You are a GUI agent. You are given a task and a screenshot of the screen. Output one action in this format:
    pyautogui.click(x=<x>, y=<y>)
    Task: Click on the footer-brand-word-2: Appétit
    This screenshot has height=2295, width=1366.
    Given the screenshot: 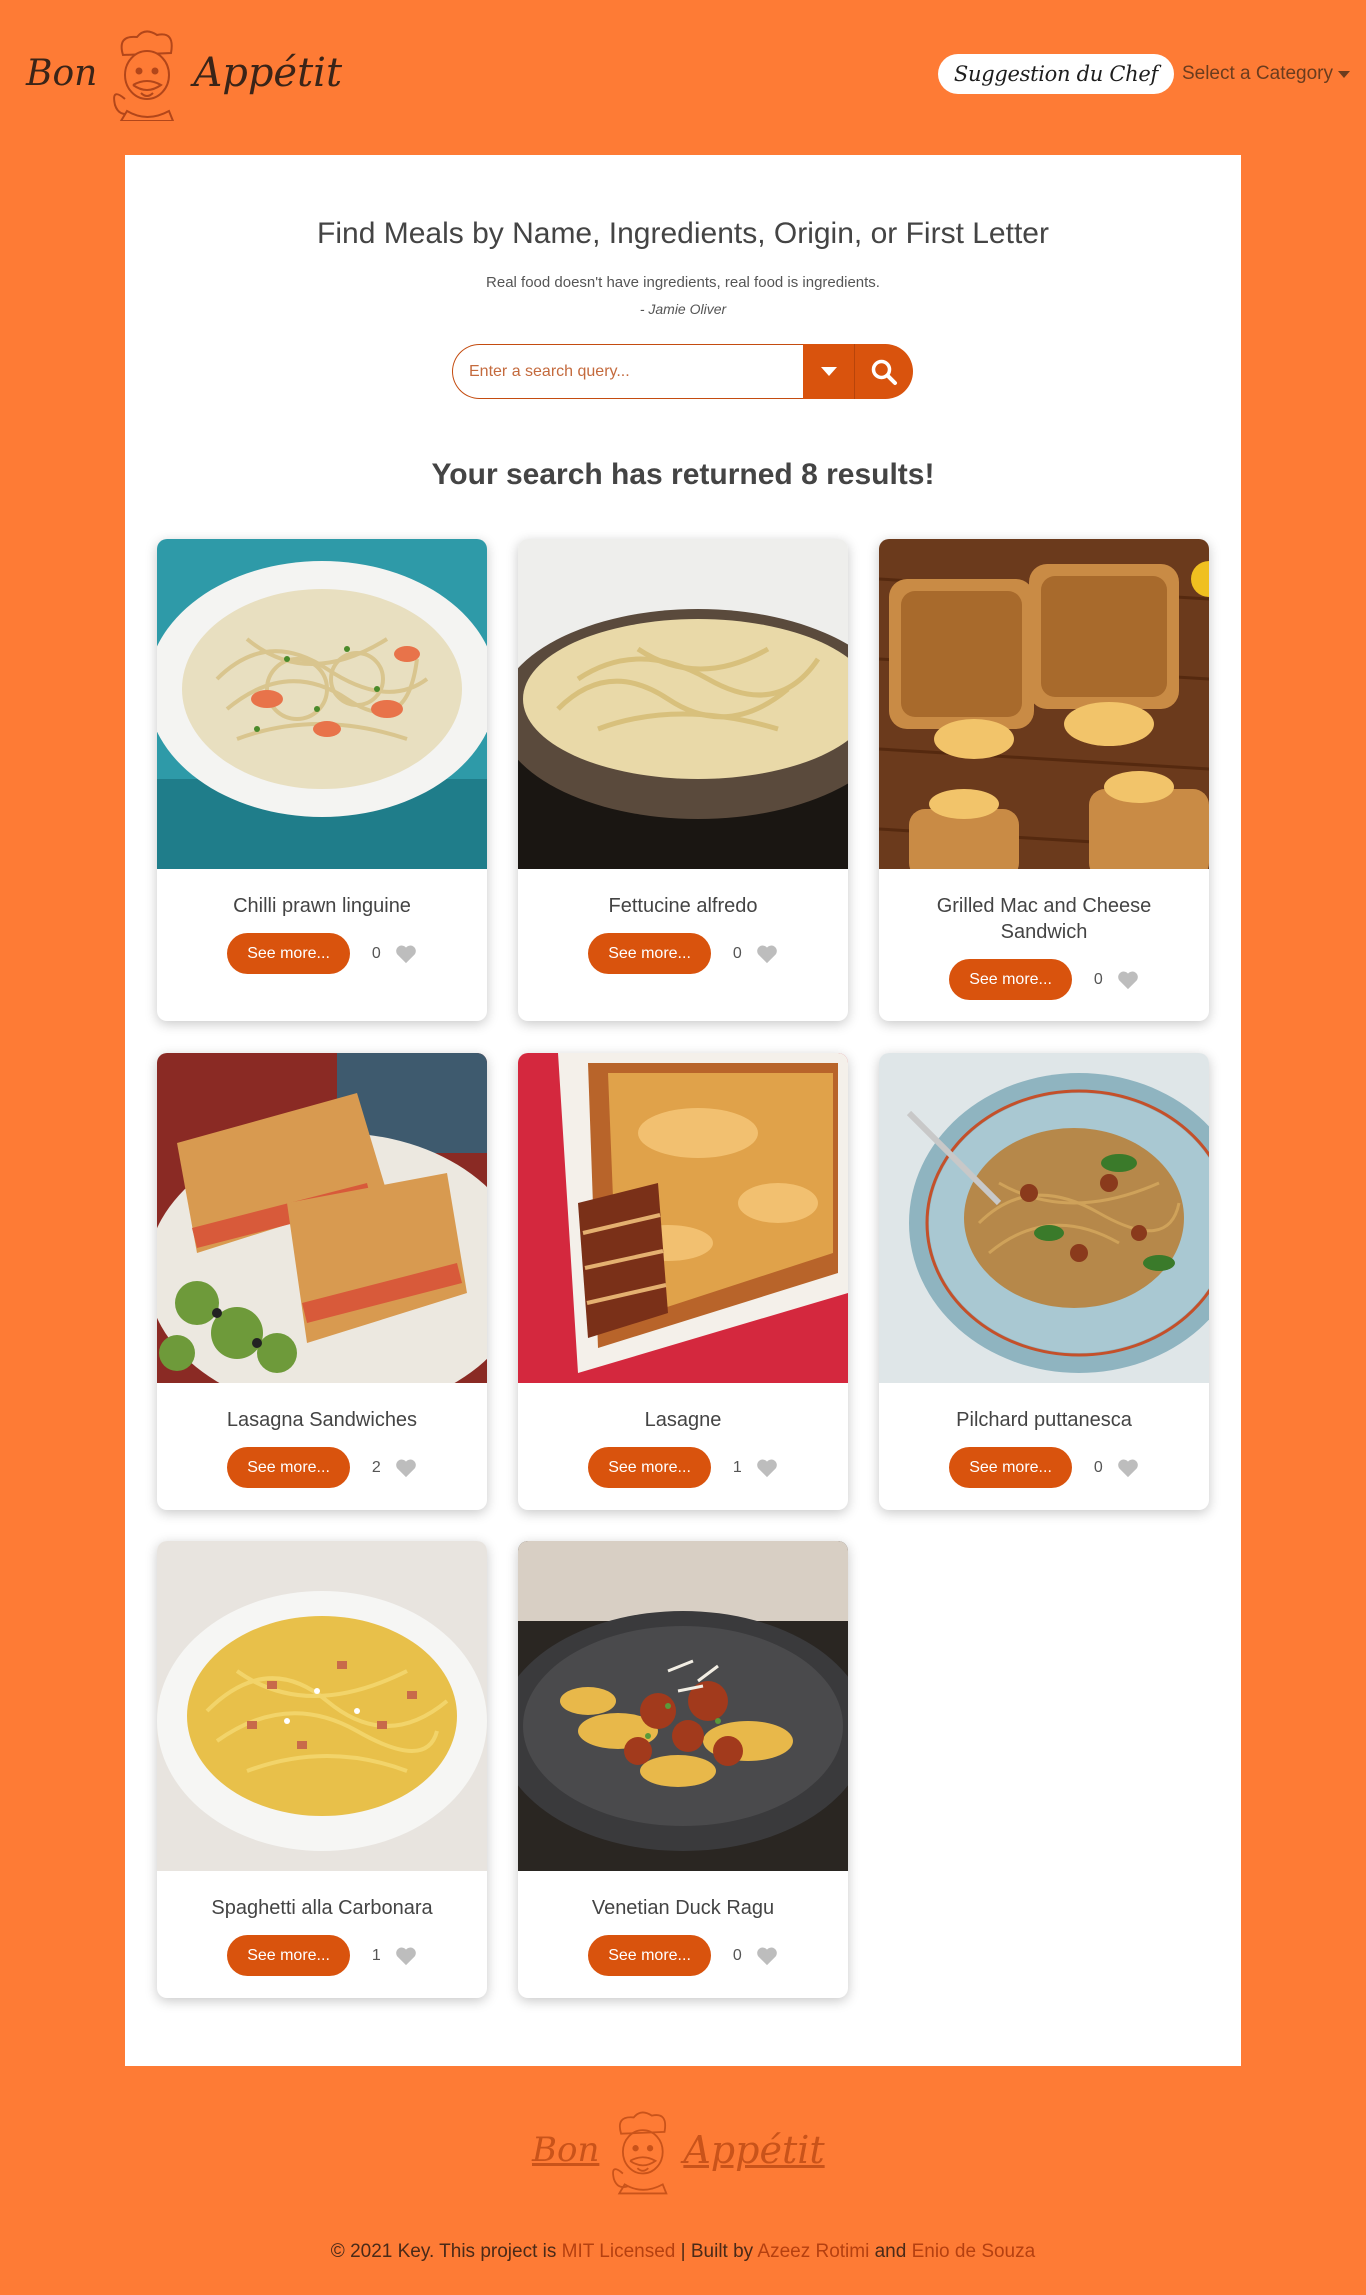 What is the action you would take?
    pyautogui.click(x=754, y=2150)
    